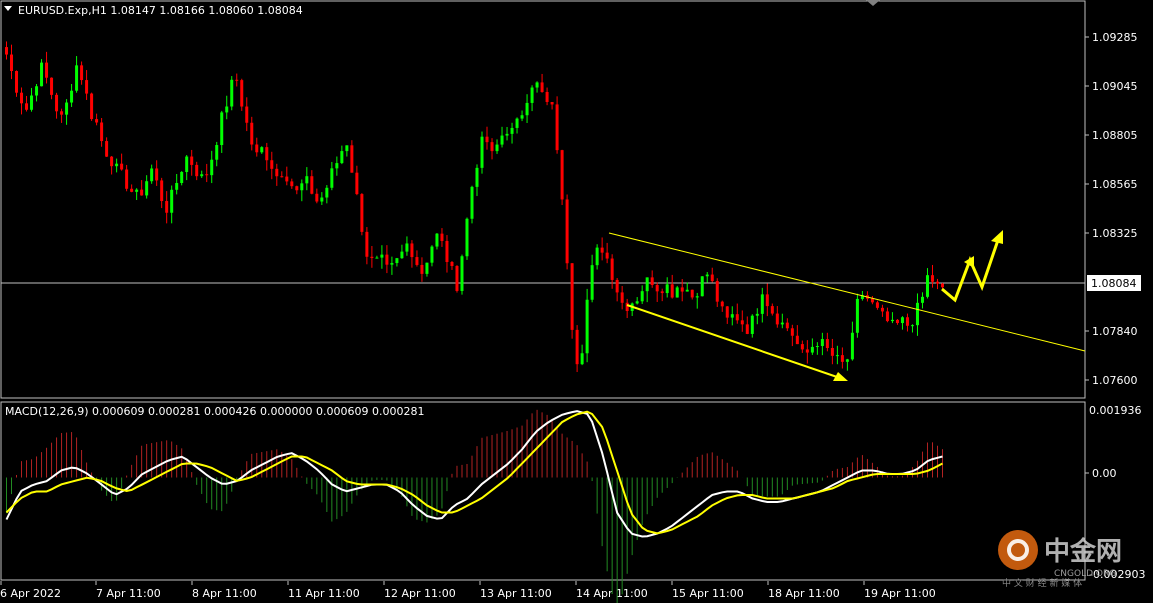  What do you see at coordinates (1083, 551) in the screenshot?
I see `watermark-brand: 中金网` at bounding box center [1083, 551].